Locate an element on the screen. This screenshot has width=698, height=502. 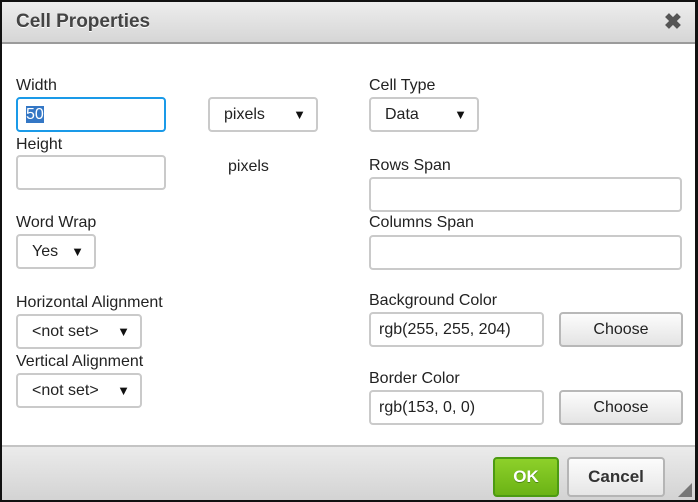
columns-span-input is located at coordinates (525, 252).